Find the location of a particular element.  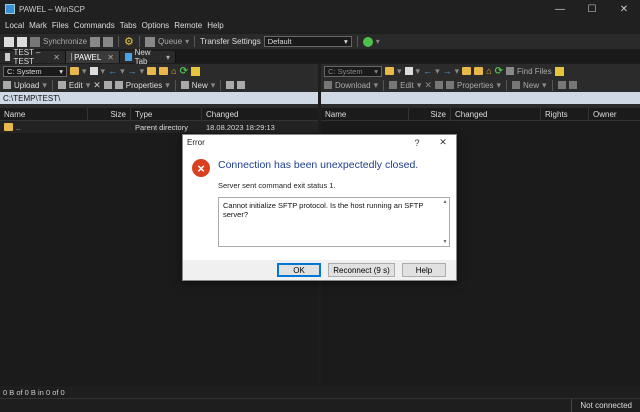

column-header-size: Size is located at coordinates (109, 114).